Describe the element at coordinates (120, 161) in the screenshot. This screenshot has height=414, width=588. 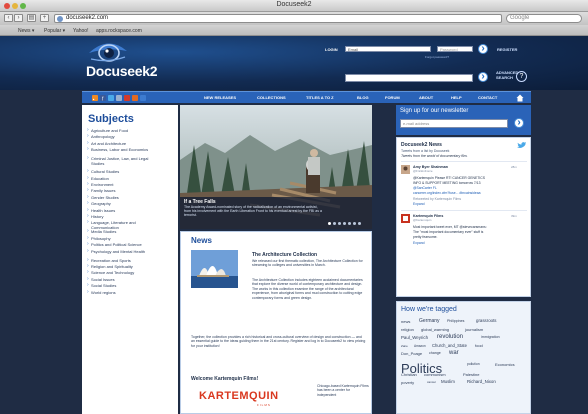
I see `subject-link: Criminal Justice, Law, and Legal Studies` at that location.